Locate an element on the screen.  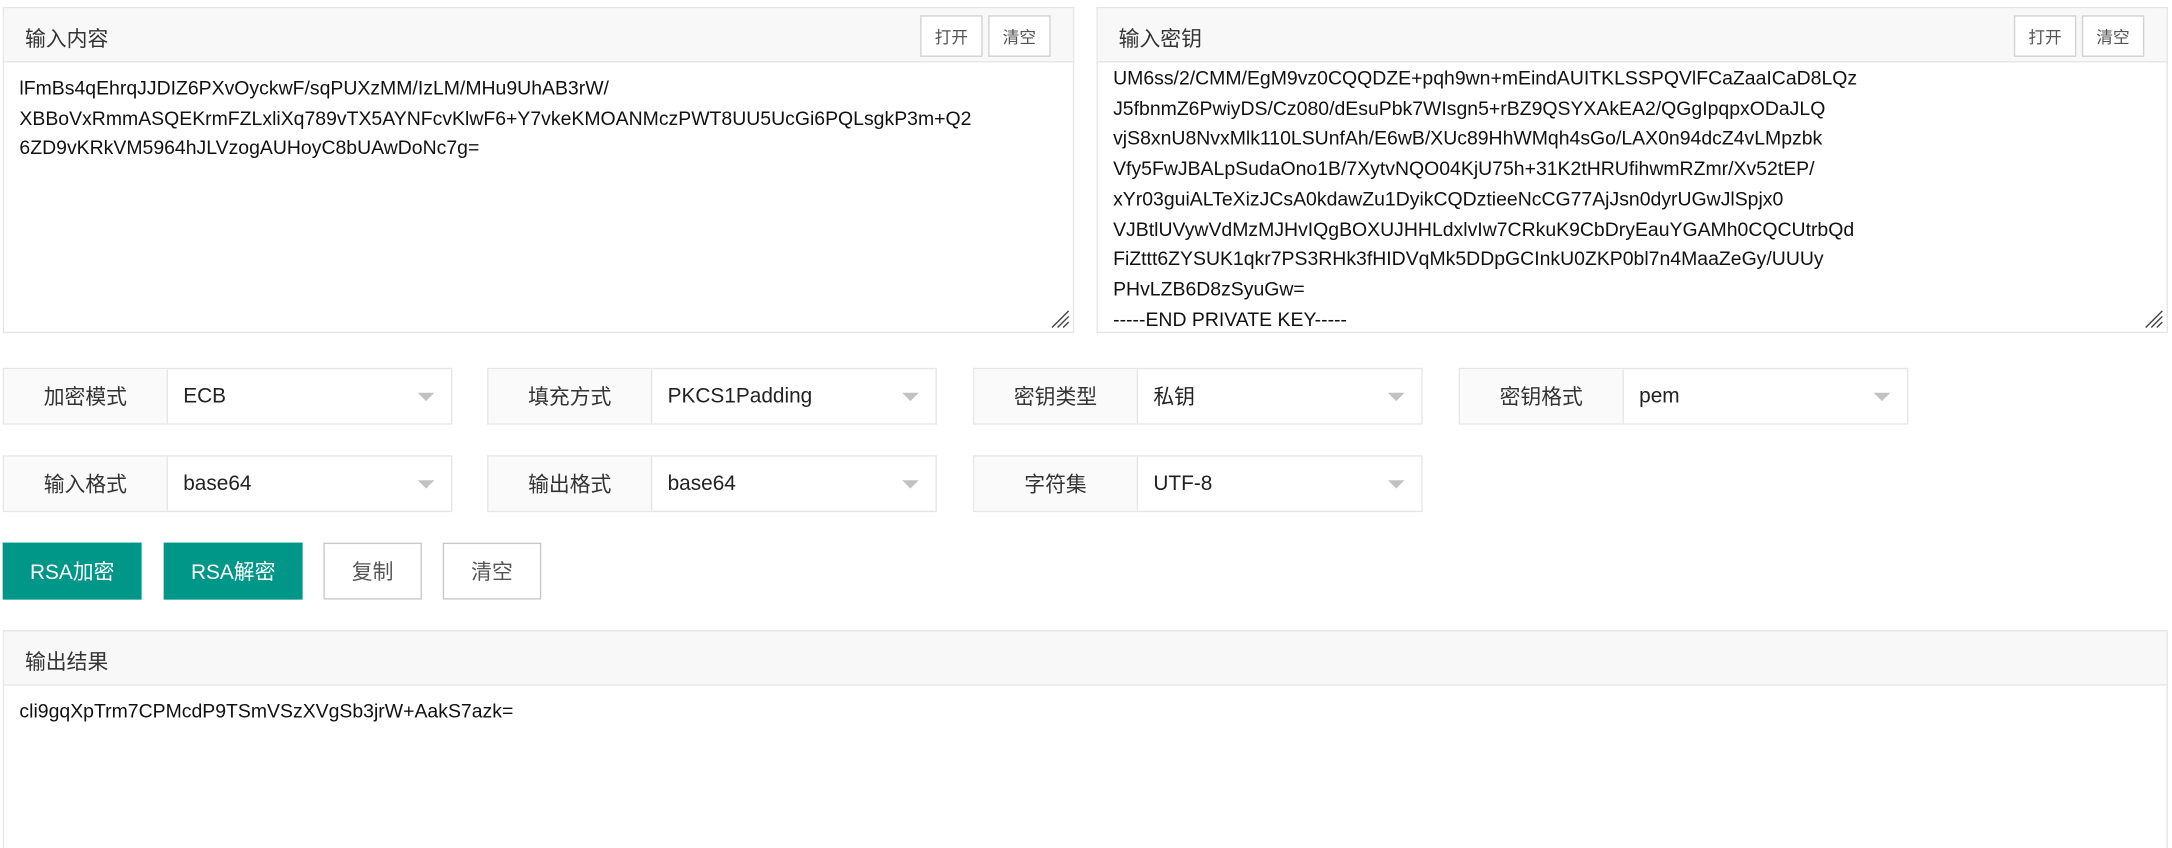
key-clear-button: 清空 is located at coordinates (2113, 36).